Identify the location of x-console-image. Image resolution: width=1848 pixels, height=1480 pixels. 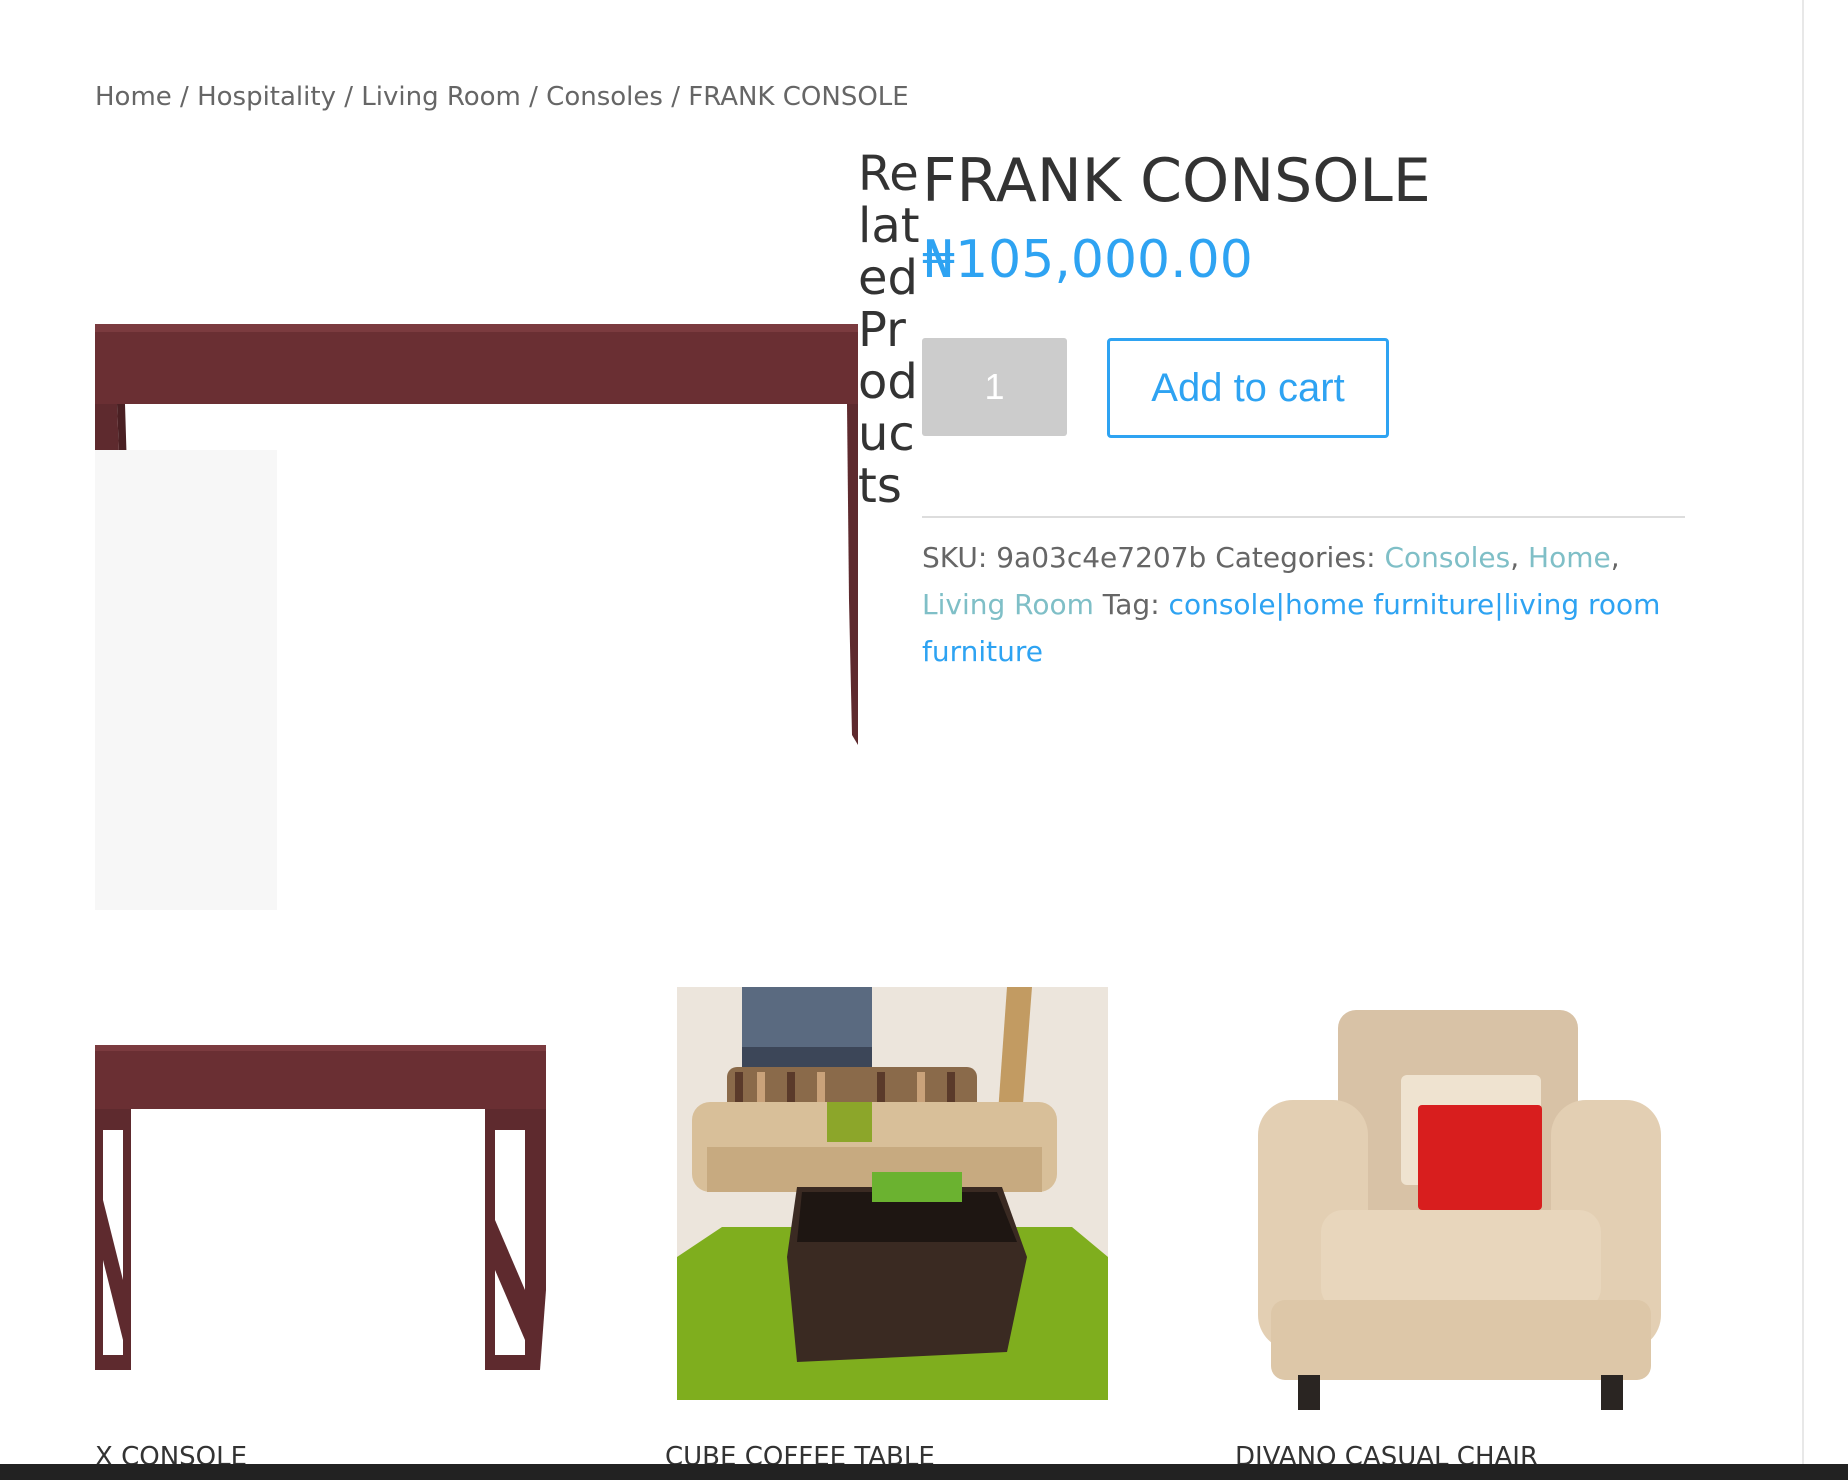
(320, 1207).